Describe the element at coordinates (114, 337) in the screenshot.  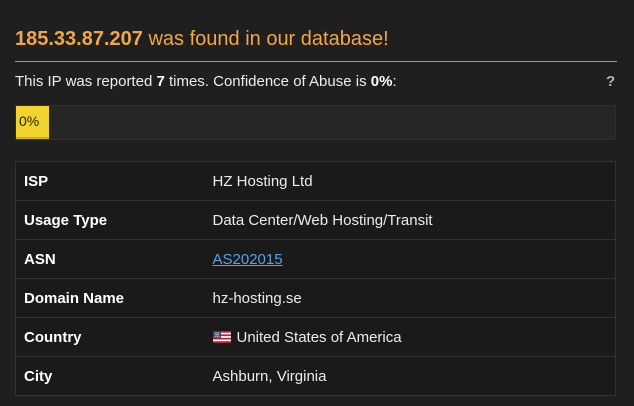
I see `row-key: Country` at that location.